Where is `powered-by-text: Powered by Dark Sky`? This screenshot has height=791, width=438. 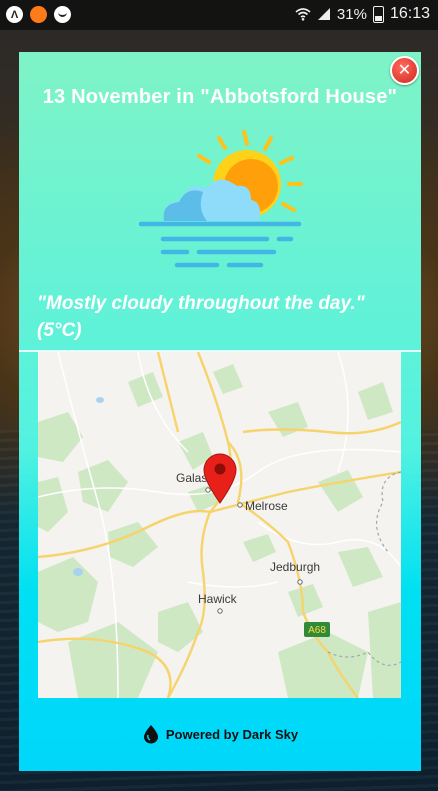
powered-by-text: Powered by Dark Sky is located at coordinates (232, 734).